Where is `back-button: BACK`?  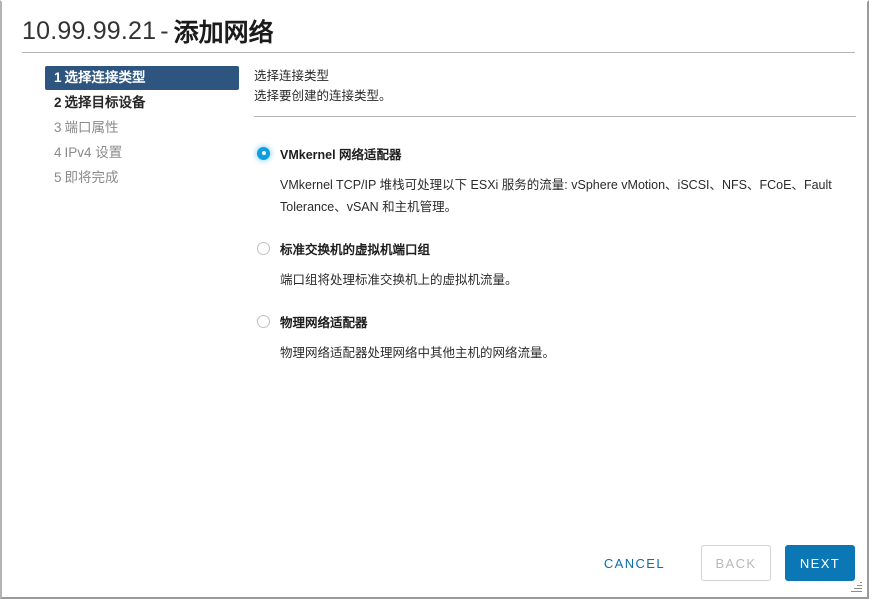 back-button: BACK is located at coordinates (736, 563).